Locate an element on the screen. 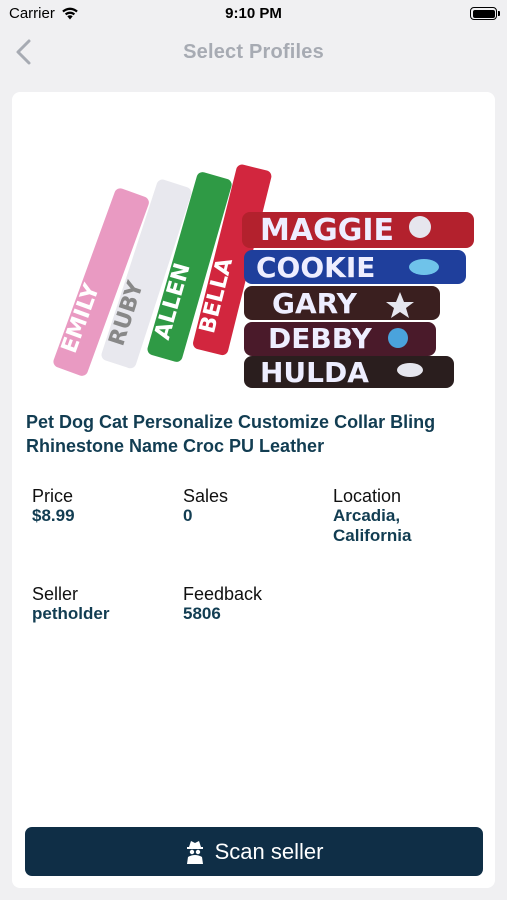  feedback-label: Feedback is located at coordinates (223, 594).